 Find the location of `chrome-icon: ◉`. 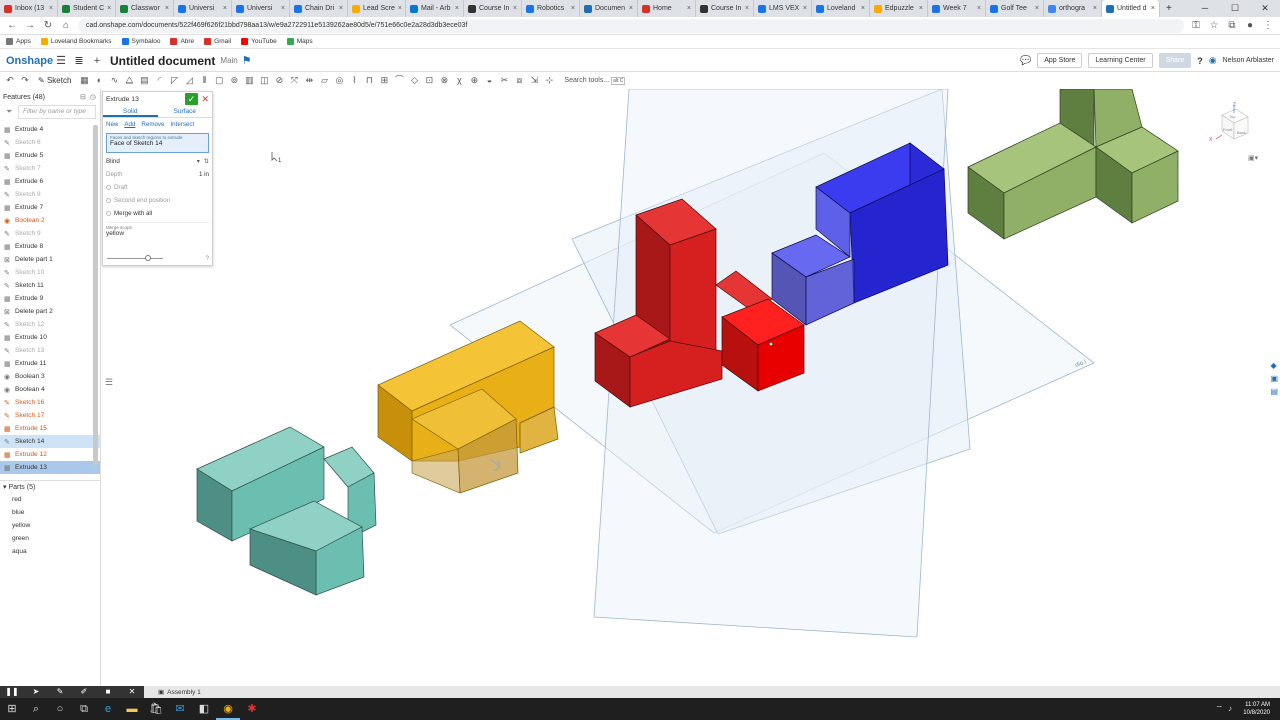

chrome-icon: ◉ is located at coordinates (228, 709).